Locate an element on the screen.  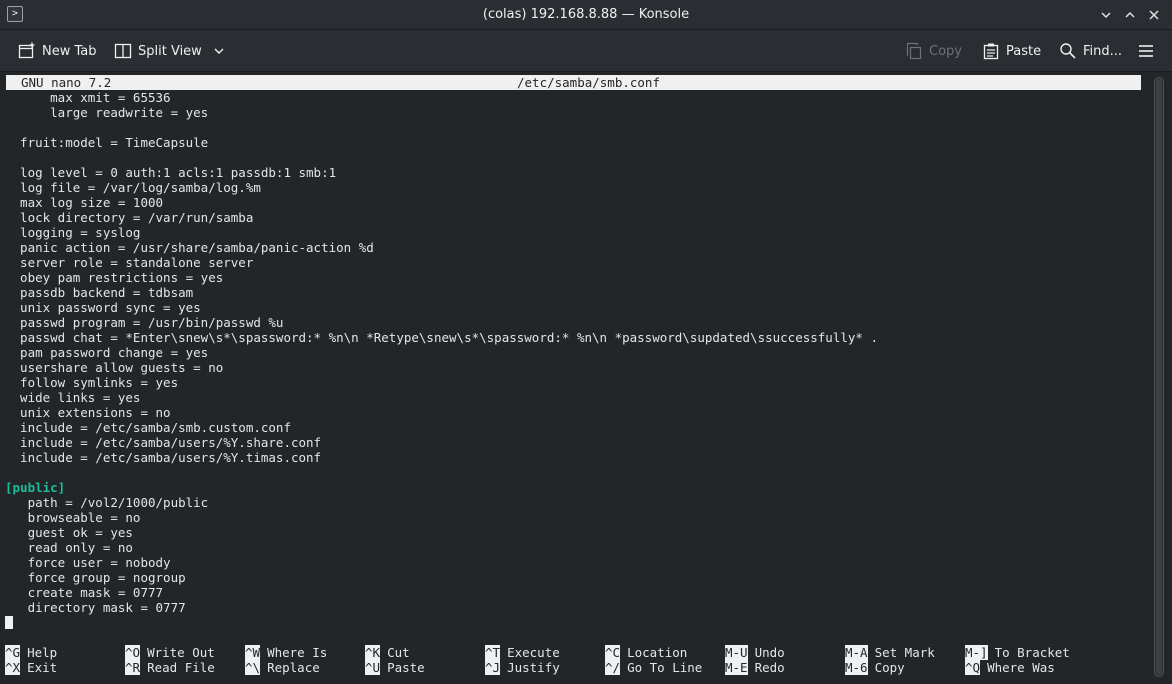
editor-line: server role = standalone server is located at coordinates (129, 262).